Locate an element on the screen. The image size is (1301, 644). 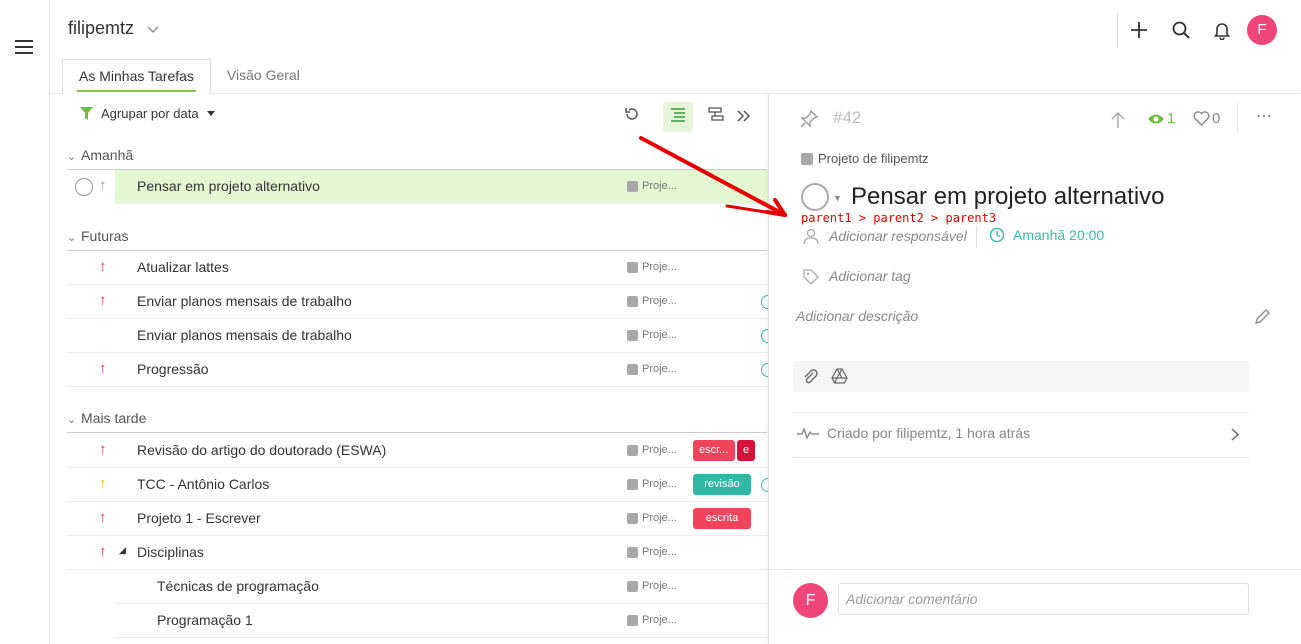
group-by-label: Agrupar por data is located at coordinates (150, 113).